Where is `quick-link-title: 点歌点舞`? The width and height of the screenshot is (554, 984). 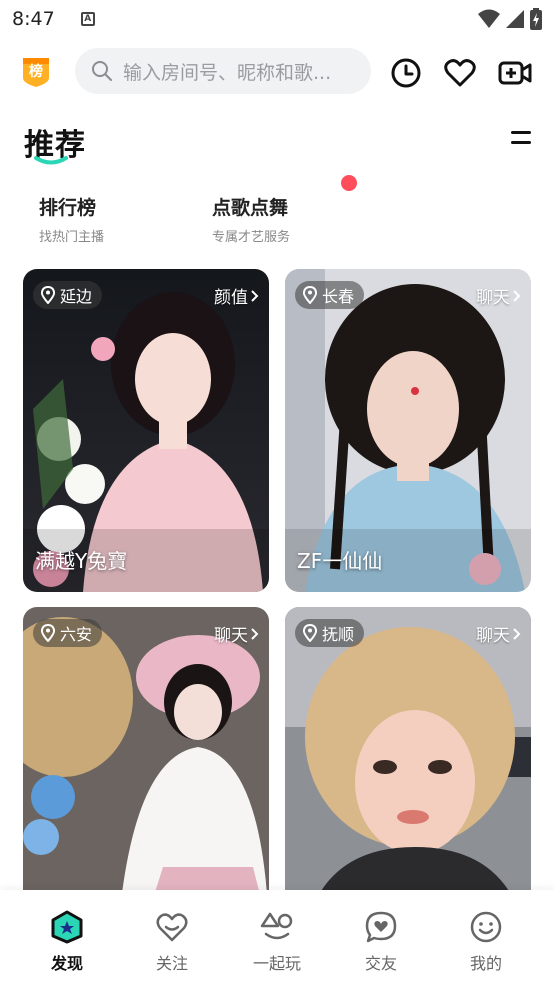 quick-link-title: 点歌点舞 is located at coordinates (250, 208).